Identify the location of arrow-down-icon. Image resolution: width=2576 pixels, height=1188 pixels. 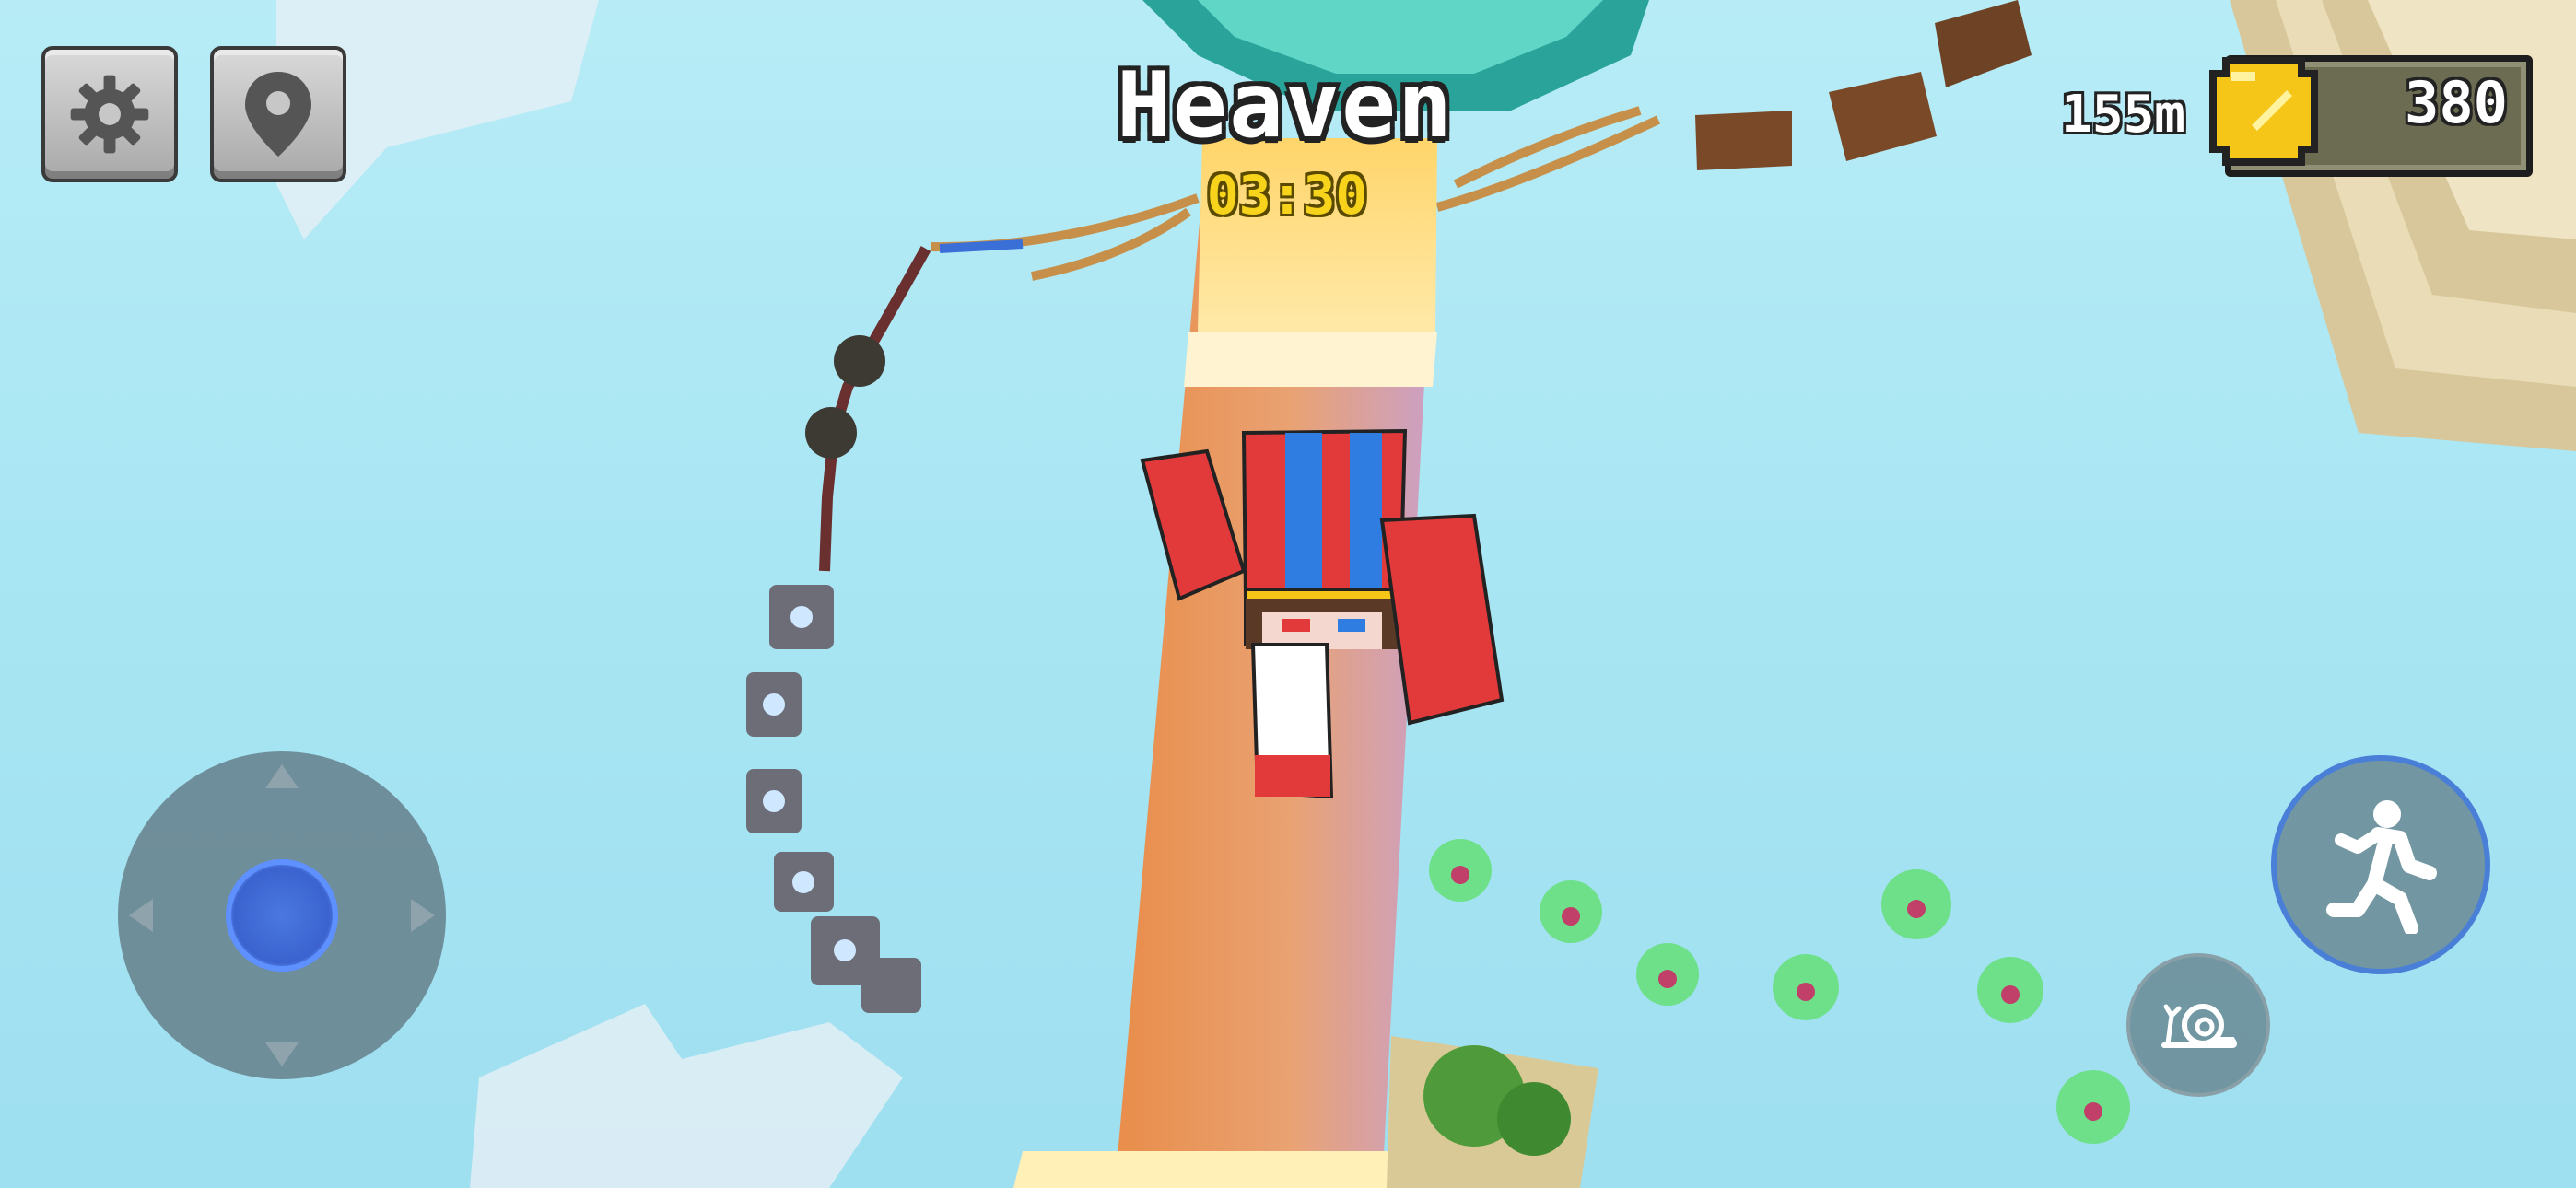
(282, 1054).